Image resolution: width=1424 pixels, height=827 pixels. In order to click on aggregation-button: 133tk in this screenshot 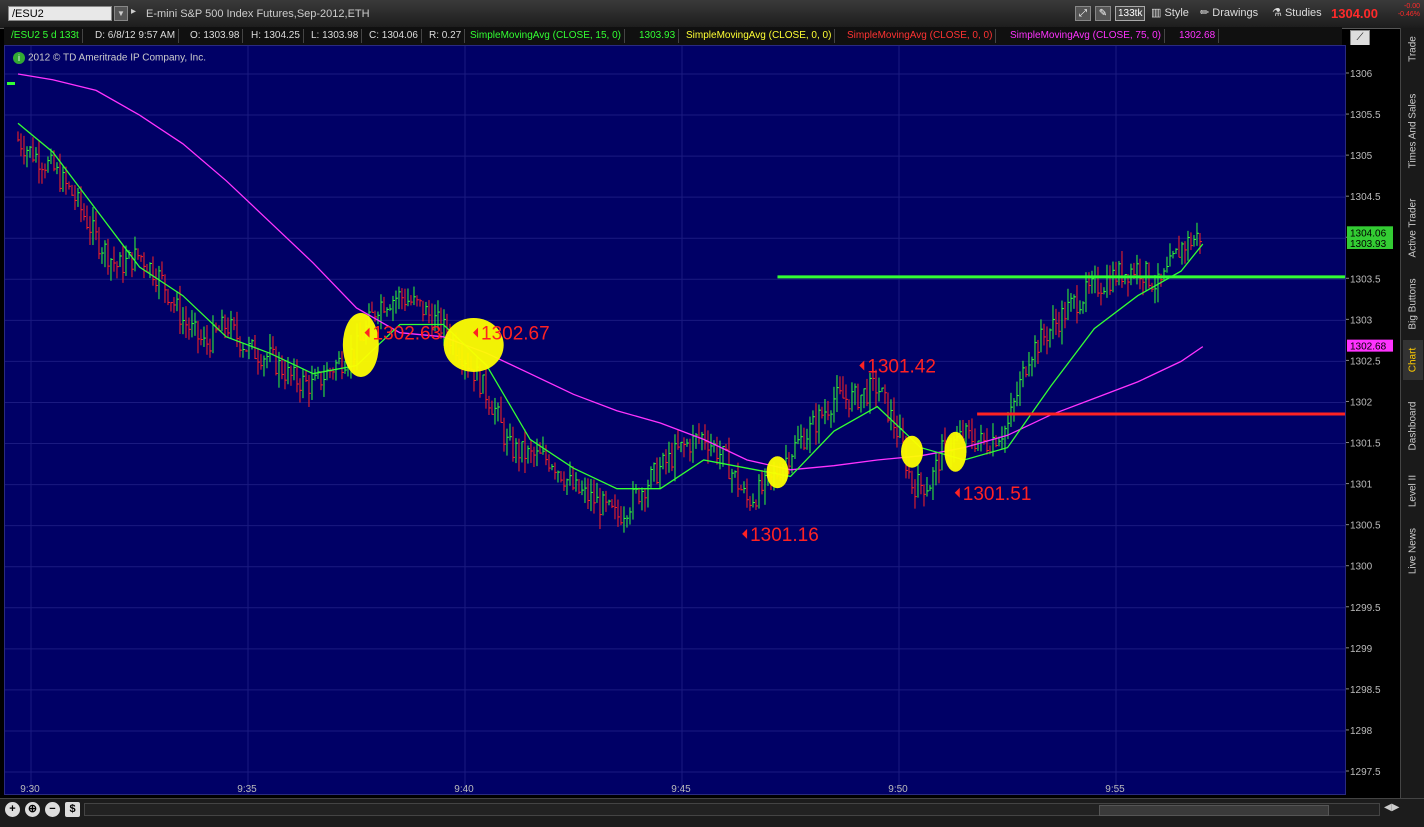, I will do `click(1130, 13)`.